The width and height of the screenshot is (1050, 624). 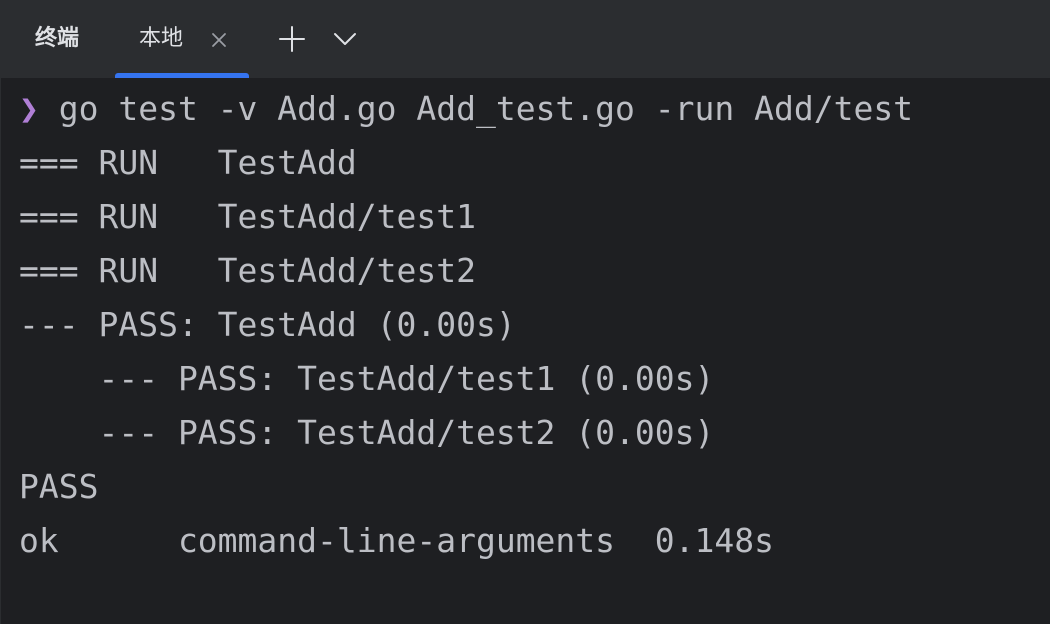 What do you see at coordinates (182, 75) in the screenshot?
I see `active-tab-indicator` at bounding box center [182, 75].